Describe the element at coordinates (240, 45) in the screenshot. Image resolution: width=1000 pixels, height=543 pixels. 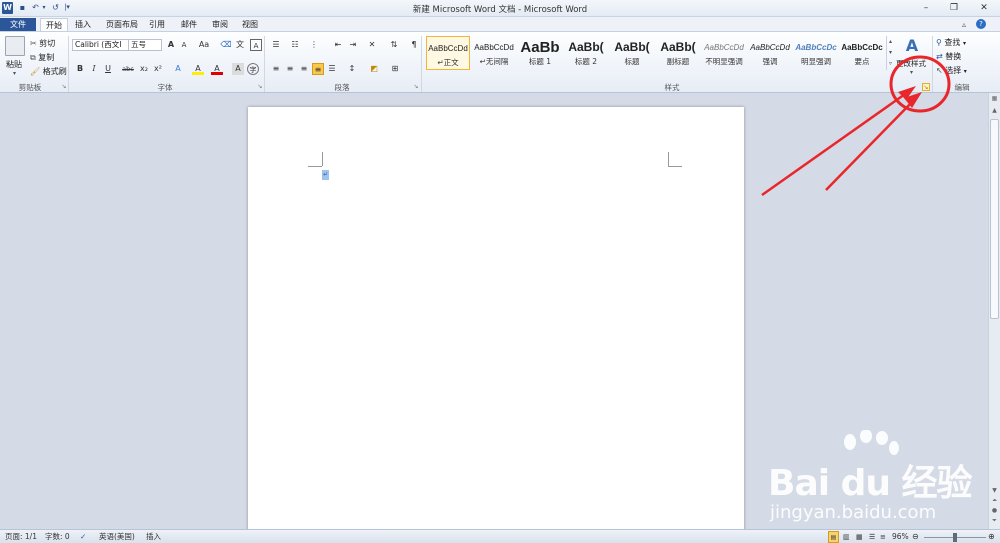
I see `phonetic-guide-icon: 文` at that location.